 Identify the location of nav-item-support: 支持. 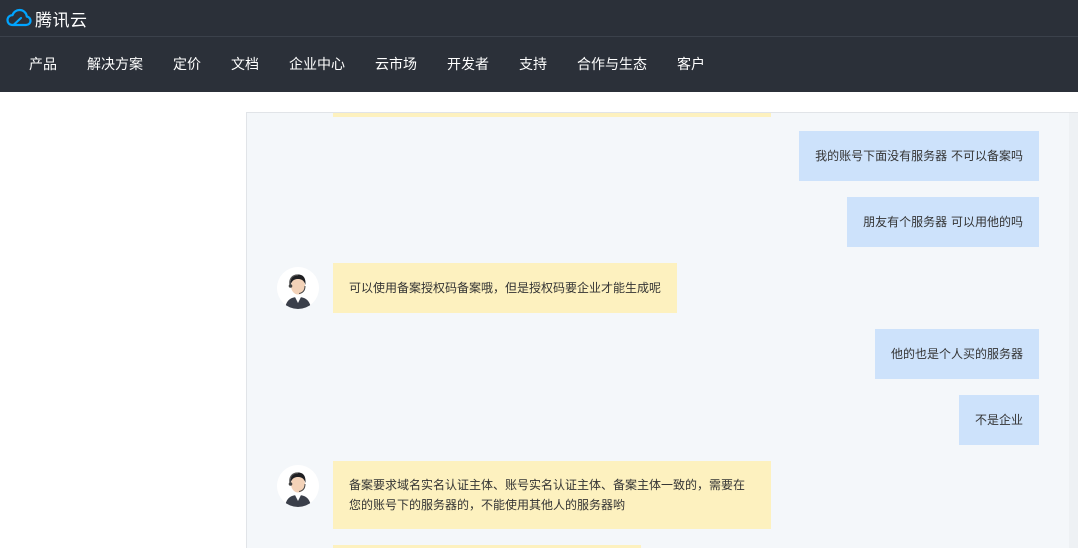
(533, 65).